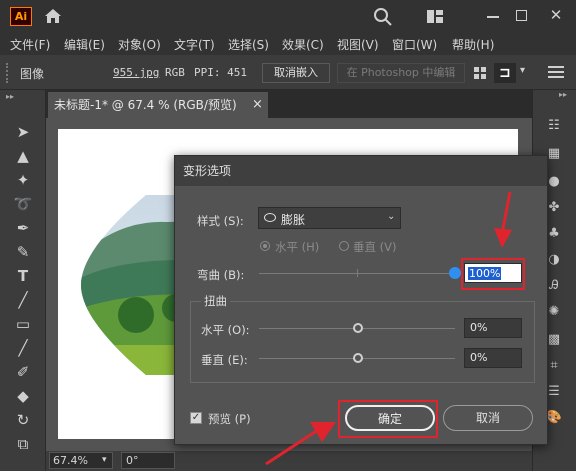 The image size is (576, 471). What do you see at coordinates (23, 132) in the screenshot?
I see `selection-tool-icon: ➤` at bounding box center [23, 132].